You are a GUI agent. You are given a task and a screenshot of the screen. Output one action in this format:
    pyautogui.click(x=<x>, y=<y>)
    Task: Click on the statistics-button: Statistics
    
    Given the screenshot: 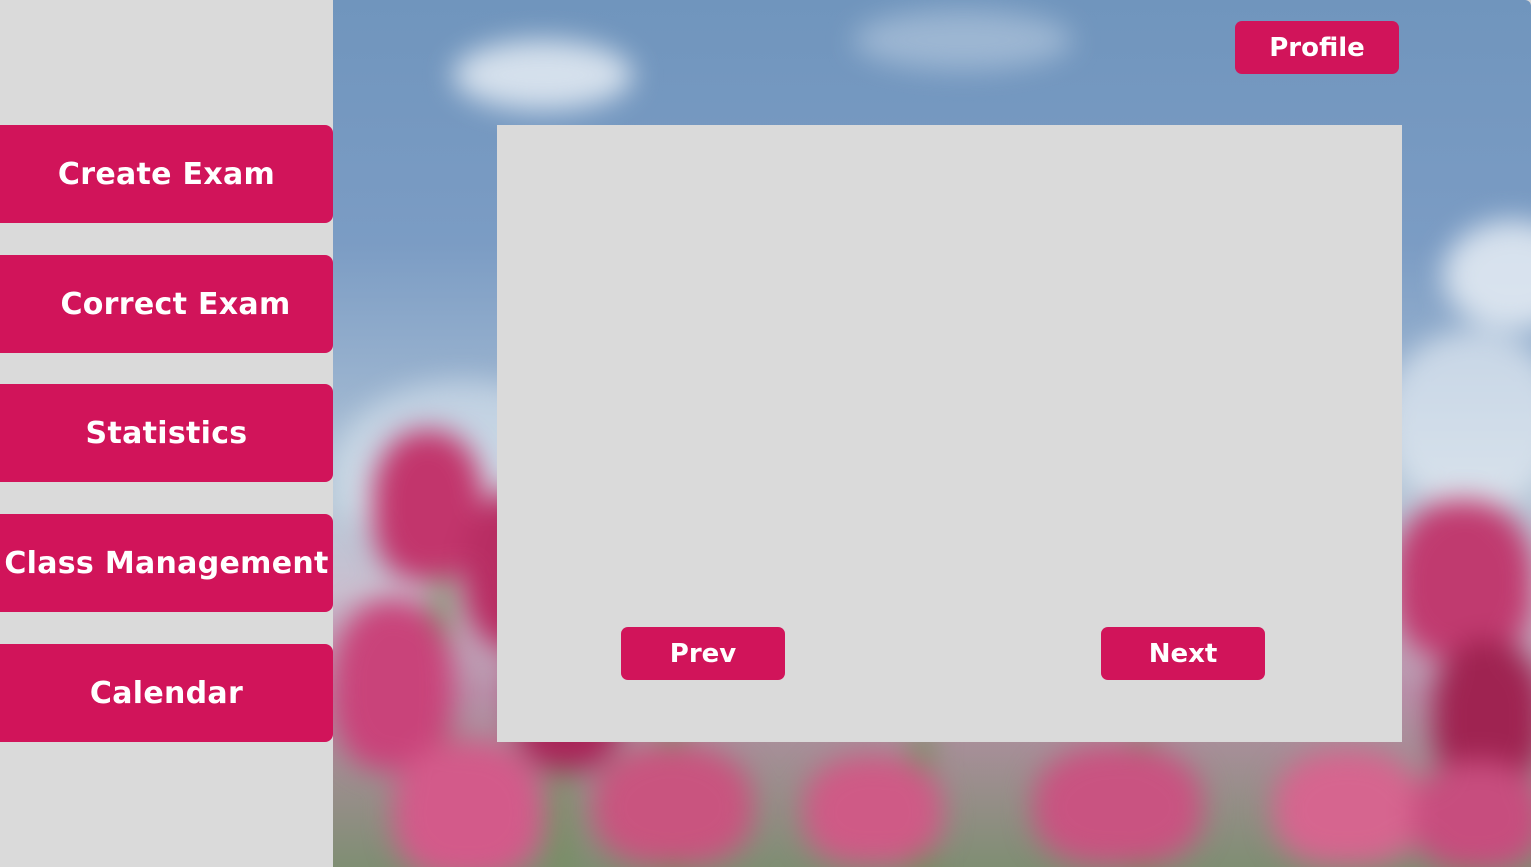 What is the action you would take?
    pyautogui.click(x=166, y=433)
    